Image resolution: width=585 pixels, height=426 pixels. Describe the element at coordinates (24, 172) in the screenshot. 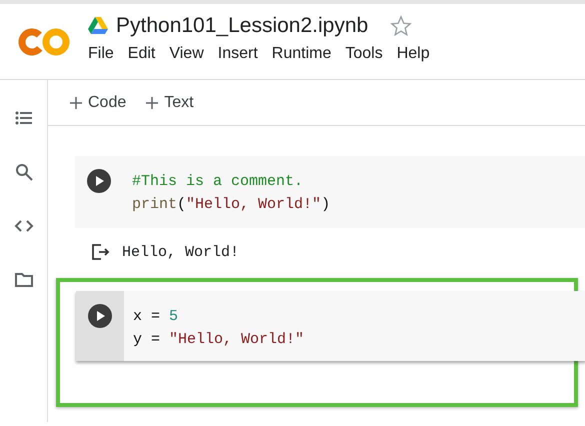

I see `search-icon` at that location.